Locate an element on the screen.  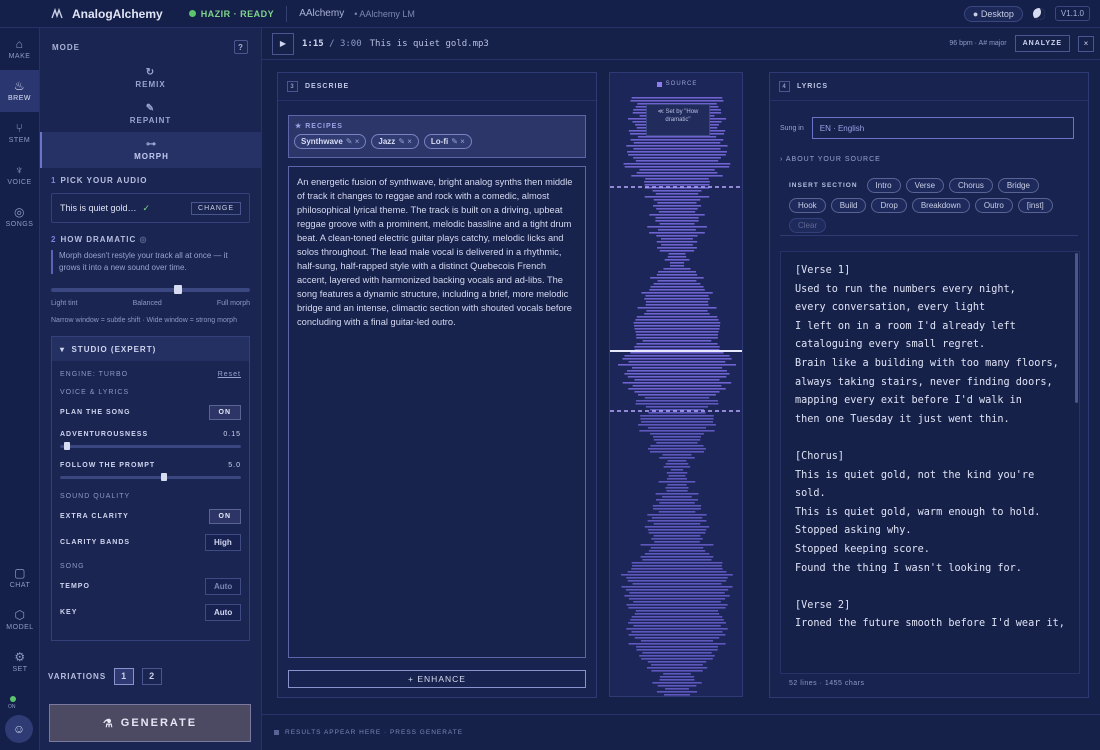
clarity-bands-select: High is located at coordinates (223, 542).